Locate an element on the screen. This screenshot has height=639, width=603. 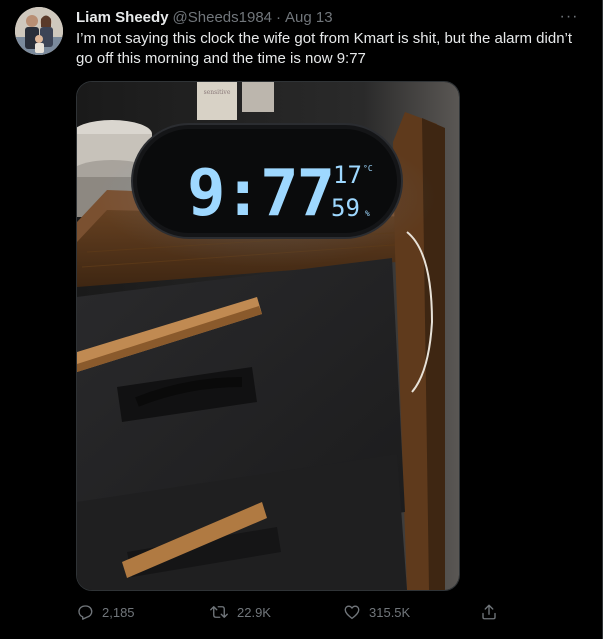
clock-temperature-unit: °C is located at coordinates (368, 168).